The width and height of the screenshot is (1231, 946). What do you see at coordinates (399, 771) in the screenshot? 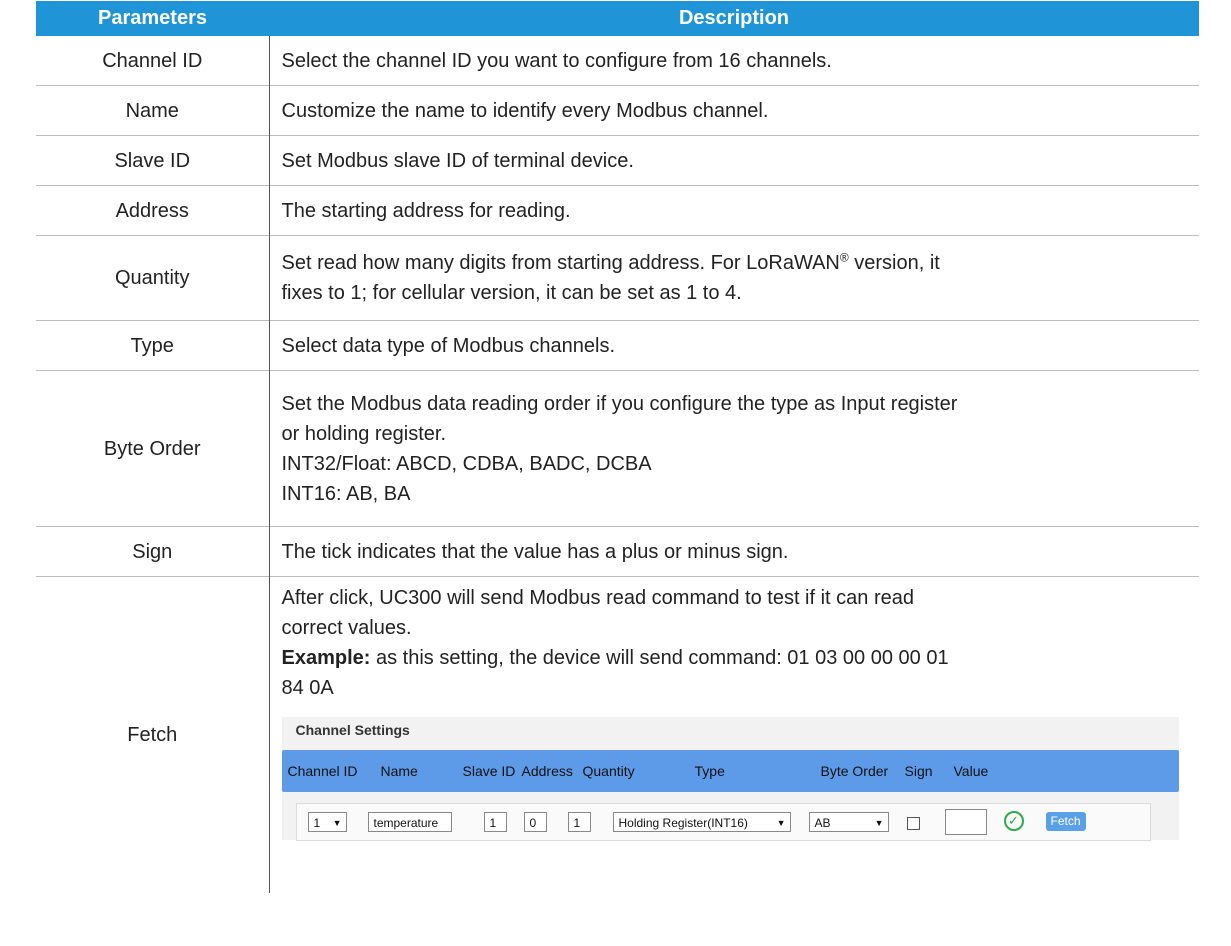
I see `col-name: Name` at bounding box center [399, 771].